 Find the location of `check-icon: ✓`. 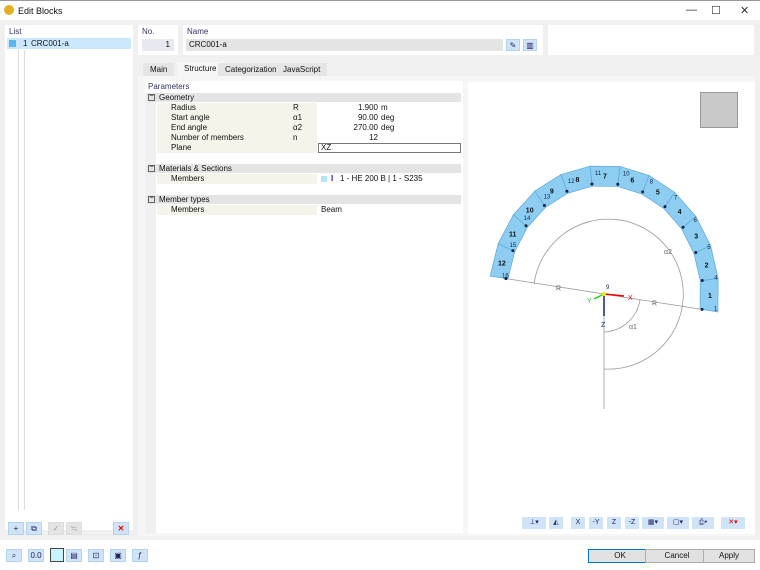

check-icon: ✓ is located at coordinates (56, 528).